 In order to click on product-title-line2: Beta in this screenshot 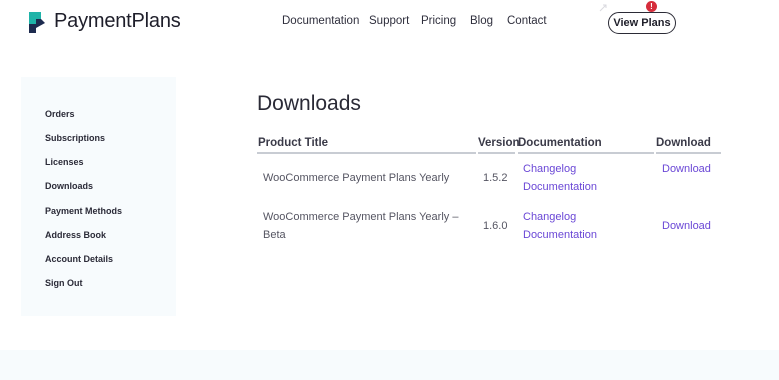, I will do `click(274, 235)`.